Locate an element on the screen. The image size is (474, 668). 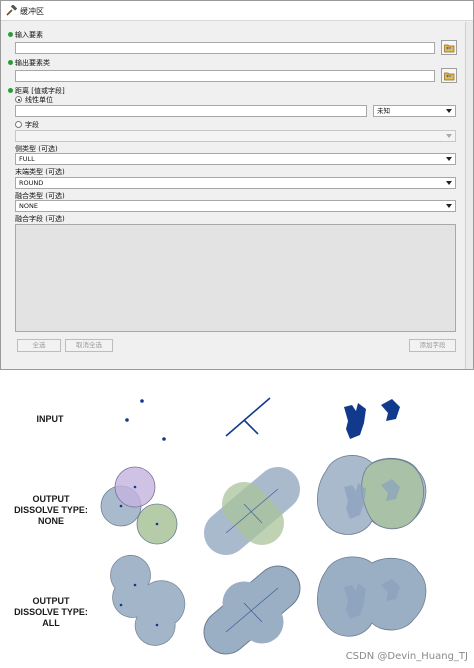
dissolve-field-label: 融合字段 (可选) is located at coordinates (40, 219).